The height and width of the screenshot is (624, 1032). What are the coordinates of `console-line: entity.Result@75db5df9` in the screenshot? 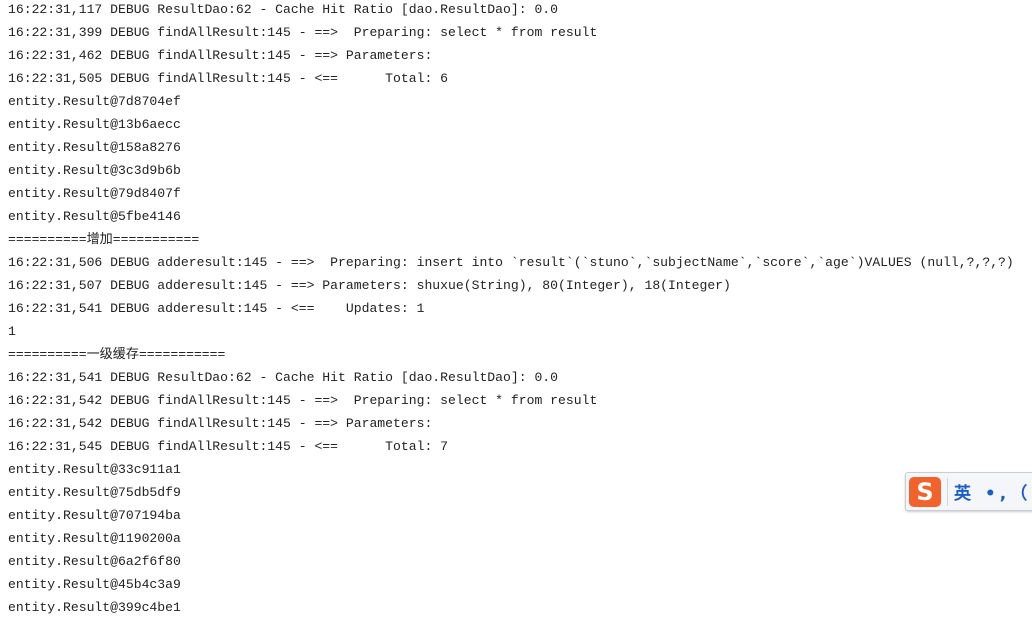 It's located at (94, 492).